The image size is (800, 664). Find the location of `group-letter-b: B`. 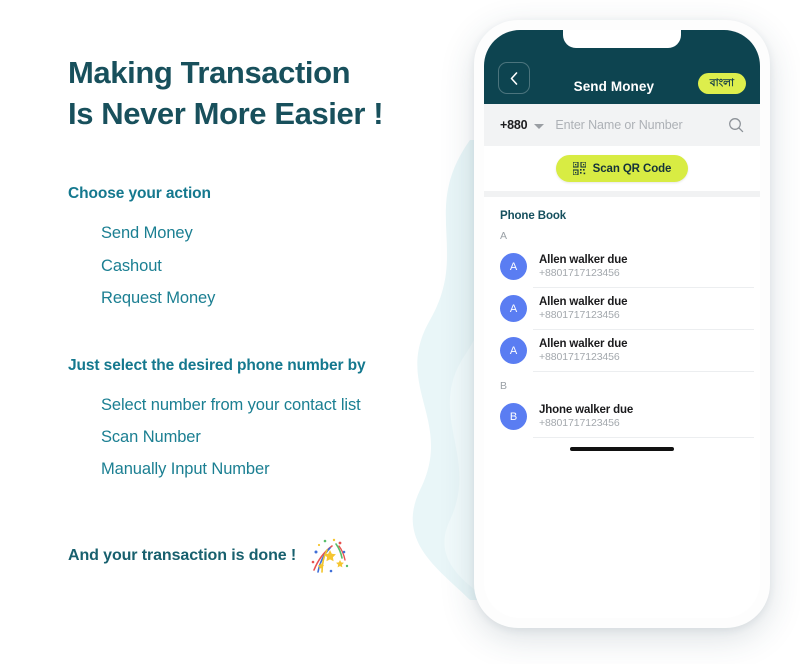

group-letter-b: B is located at coordinates (504, 386).